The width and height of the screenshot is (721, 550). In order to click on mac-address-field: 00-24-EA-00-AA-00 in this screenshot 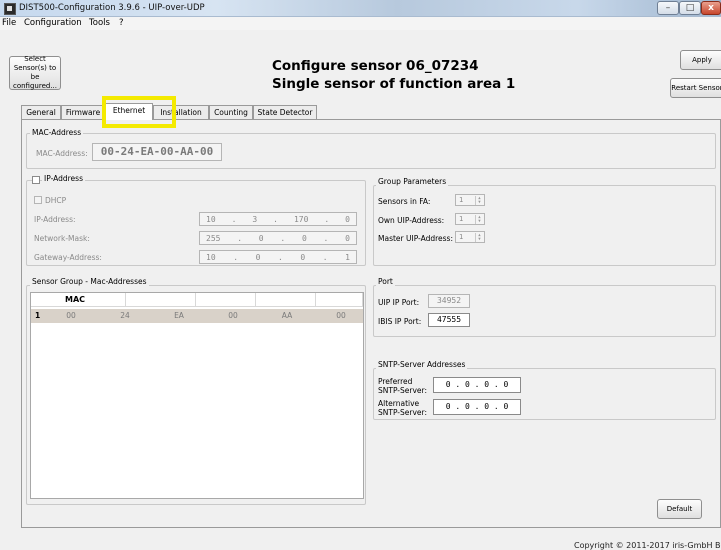, I will do `click(157, 152)`.